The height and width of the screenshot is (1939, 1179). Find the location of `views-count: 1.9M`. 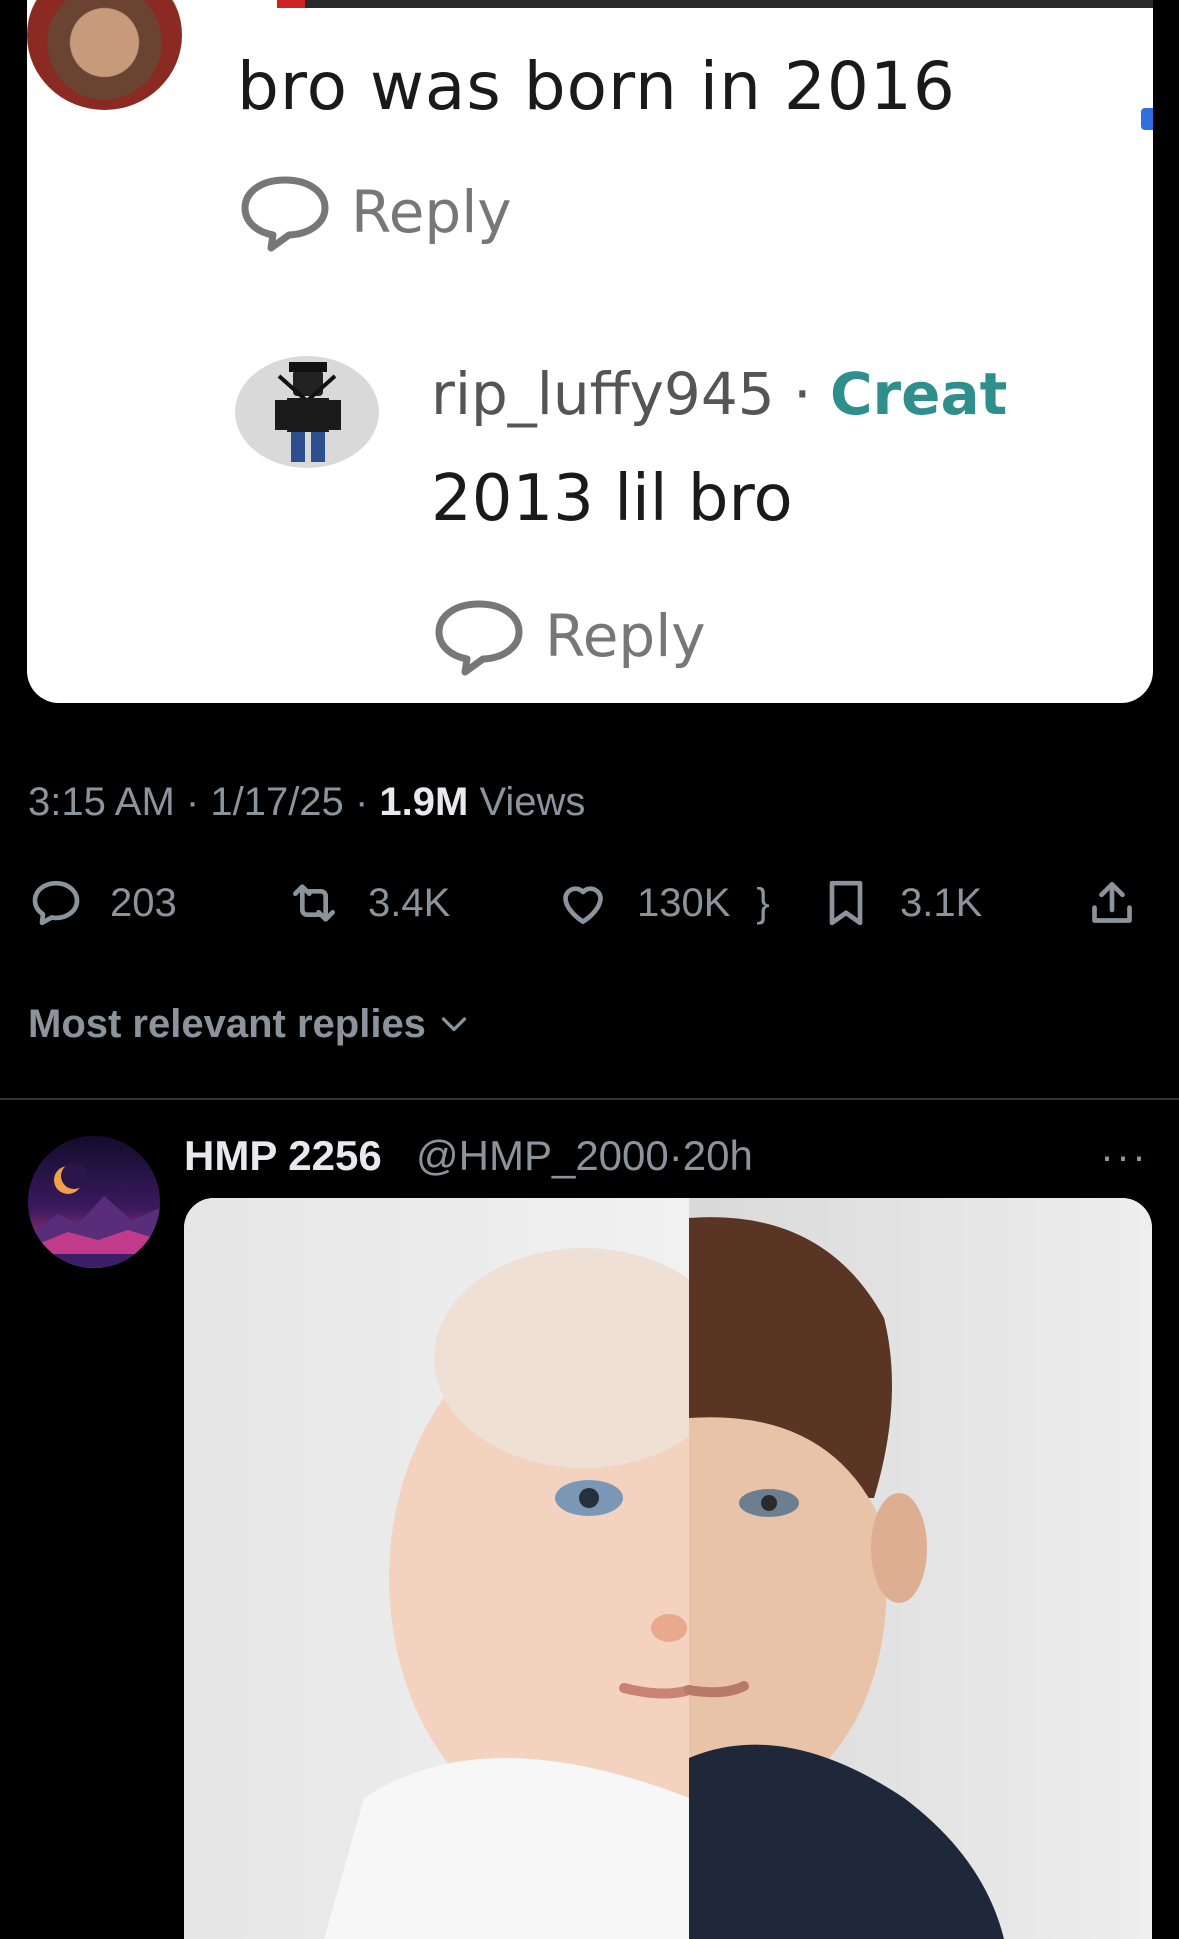

views-count: 1.9M is located at coordinates (423, 802).